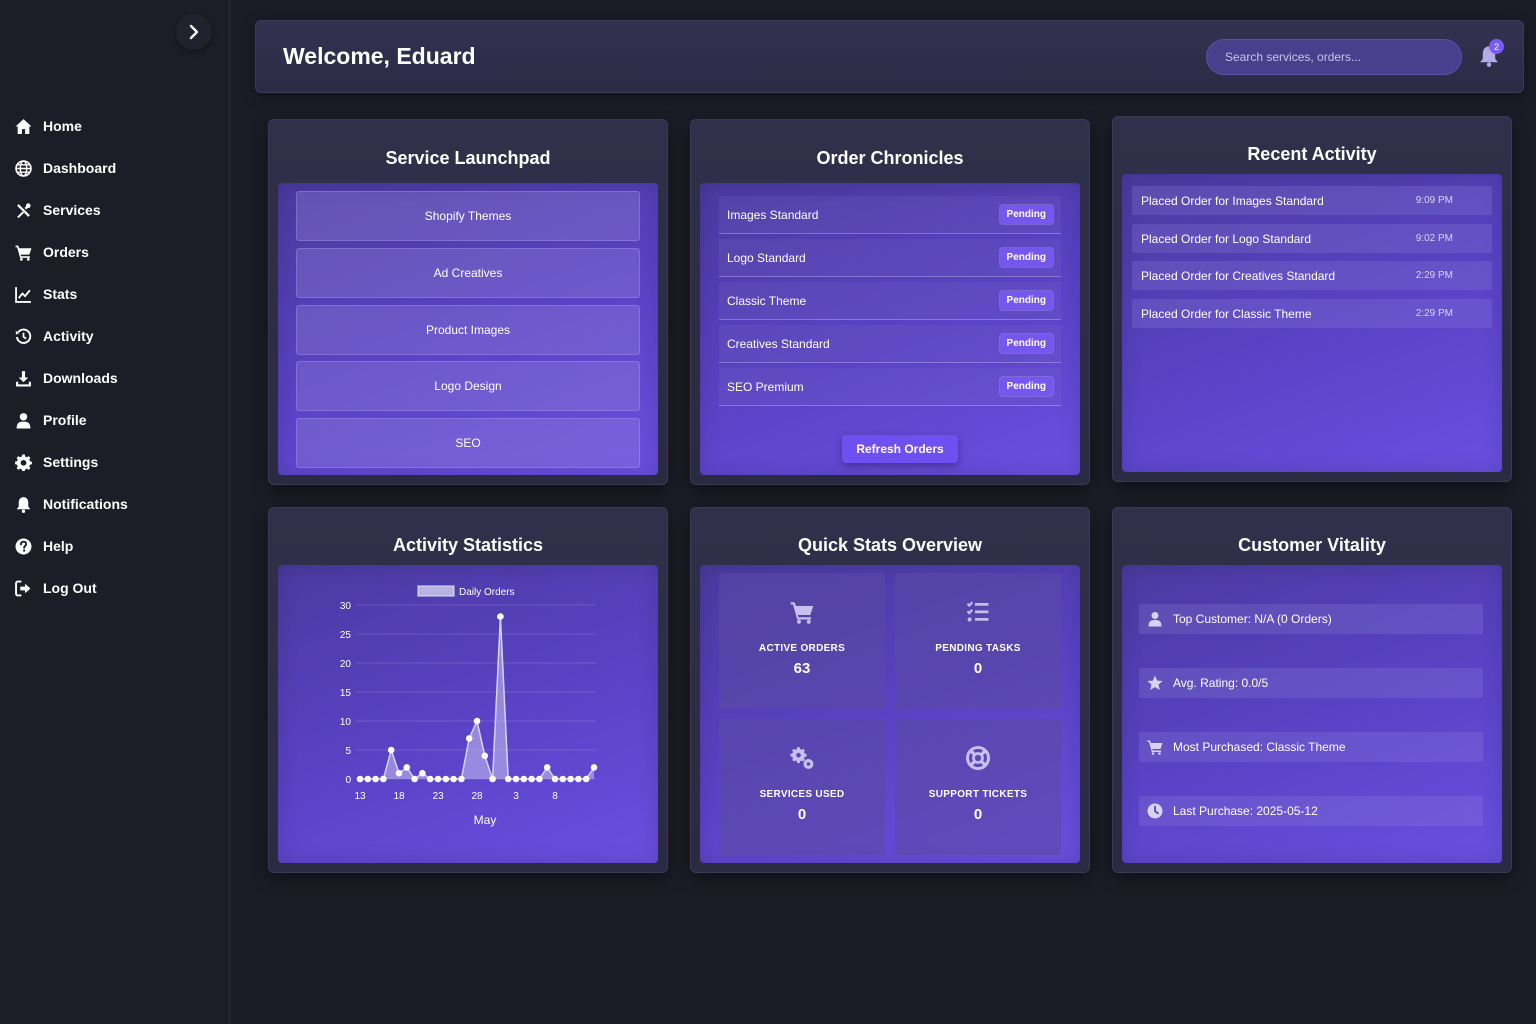 Image resolution: width=1536 pixels, height=1024 pixels. Describe the element at coordinates (23, 210) in the screenshot. I see `tools-icon` at that location.